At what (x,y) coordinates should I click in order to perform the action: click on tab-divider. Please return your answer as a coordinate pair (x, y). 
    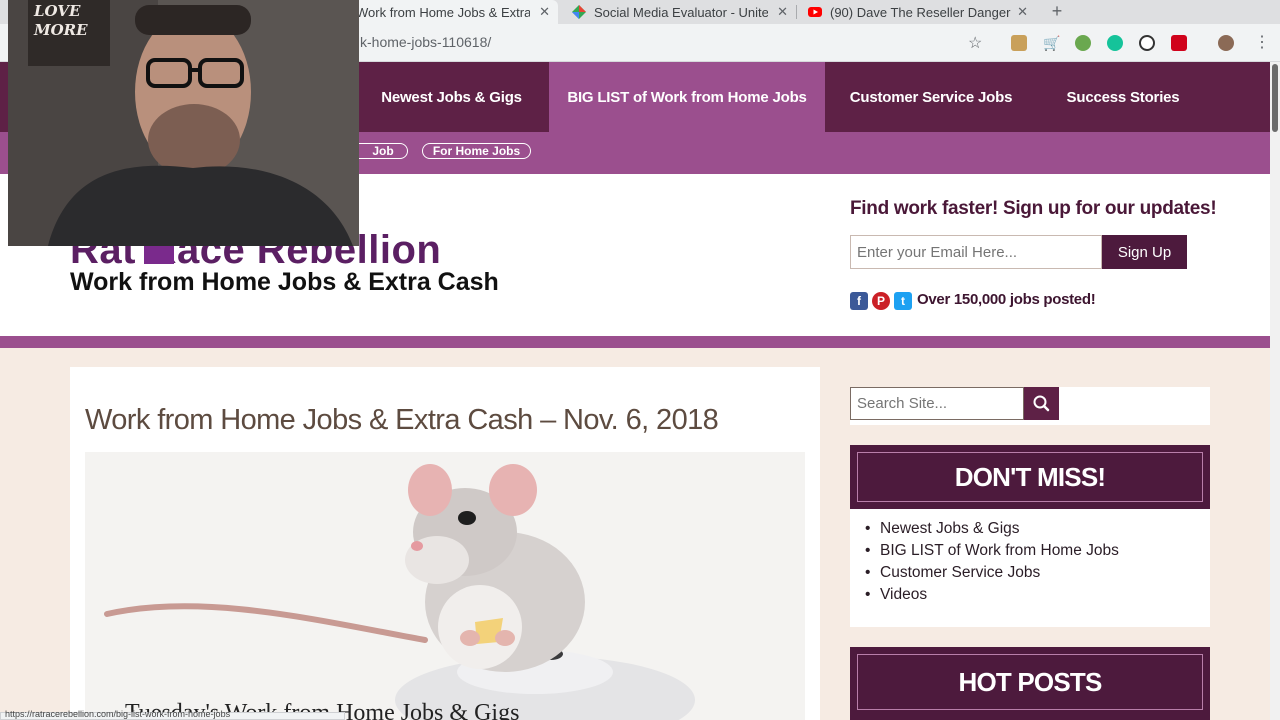
    Looking at the image, I should click on (796, 12).